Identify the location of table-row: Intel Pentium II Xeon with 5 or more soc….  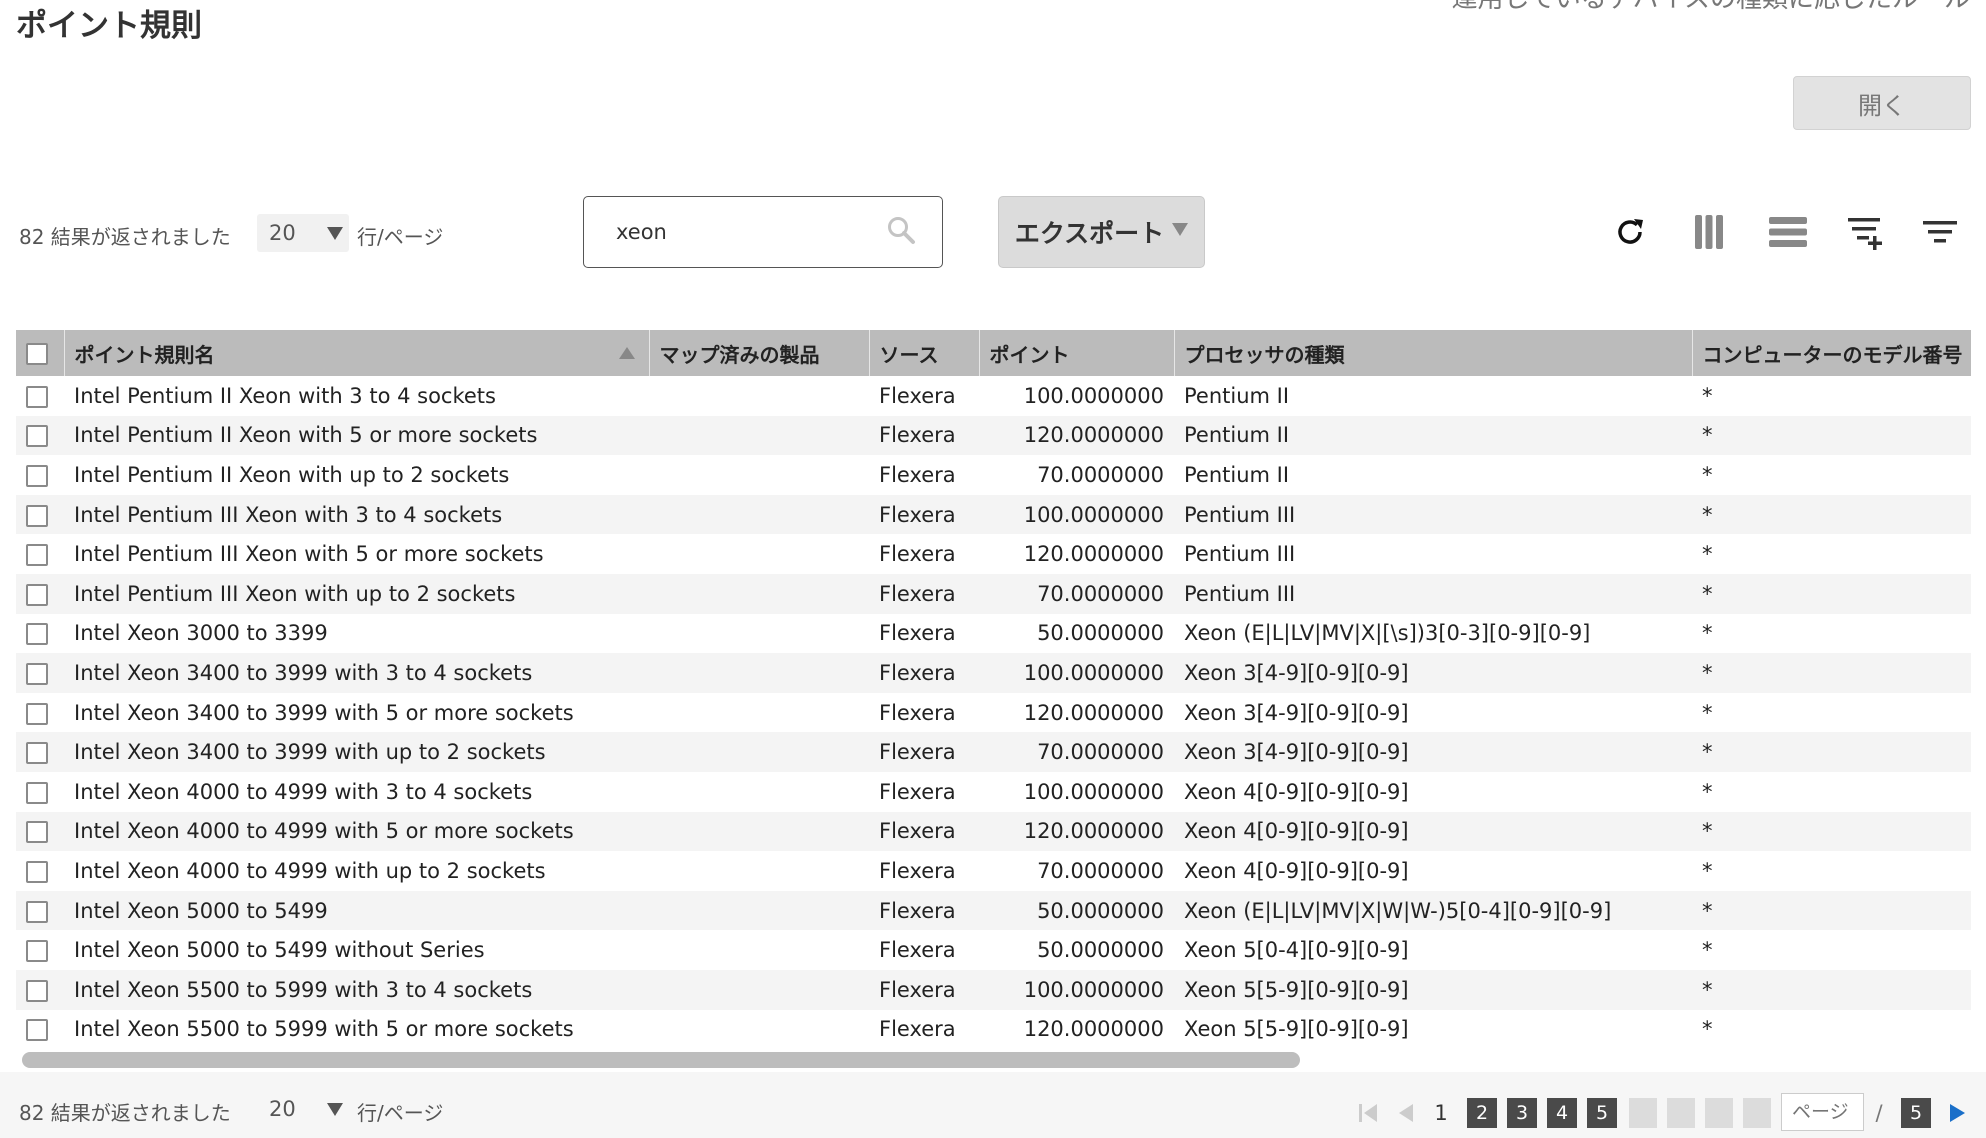
(993, 435).